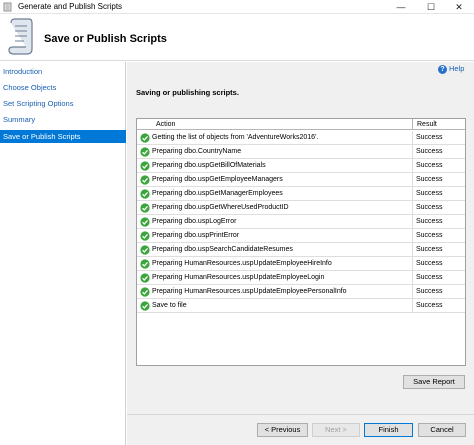 The image size is (474, 445). What do you see at coordinates (442, 430) in the screenshot?
I see `cancel-button: Cancel` at bounding box center [442, 430].